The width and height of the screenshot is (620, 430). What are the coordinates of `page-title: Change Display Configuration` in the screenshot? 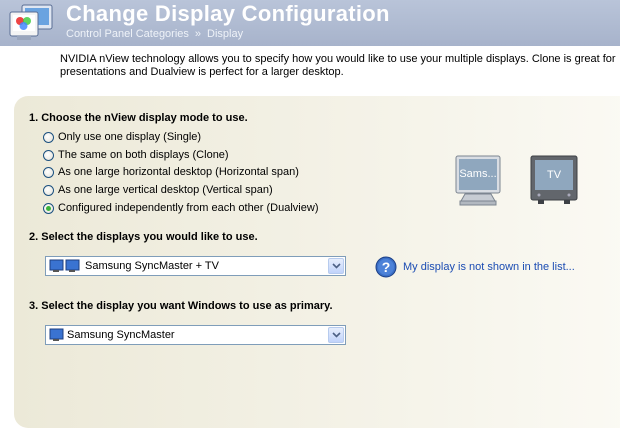 It's located at (228, 13).